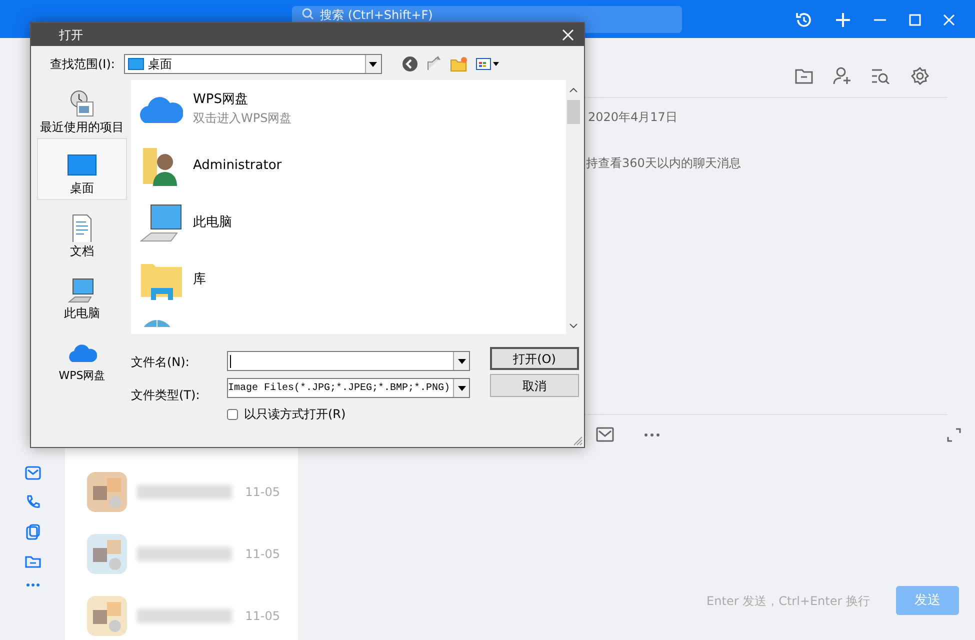 The height and width of the screenshot is (640, 975). I want to click on open-button: 打开(O), so click(534, 358).